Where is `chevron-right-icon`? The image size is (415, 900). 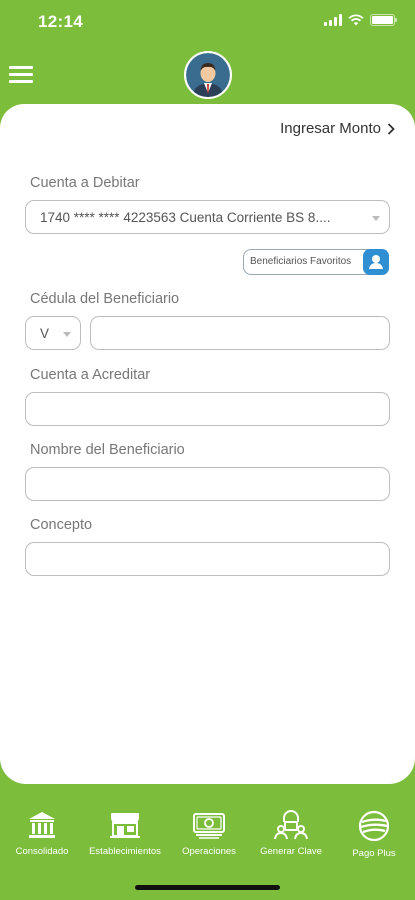 chevron-right-icon is located at coordinates (391, 128).